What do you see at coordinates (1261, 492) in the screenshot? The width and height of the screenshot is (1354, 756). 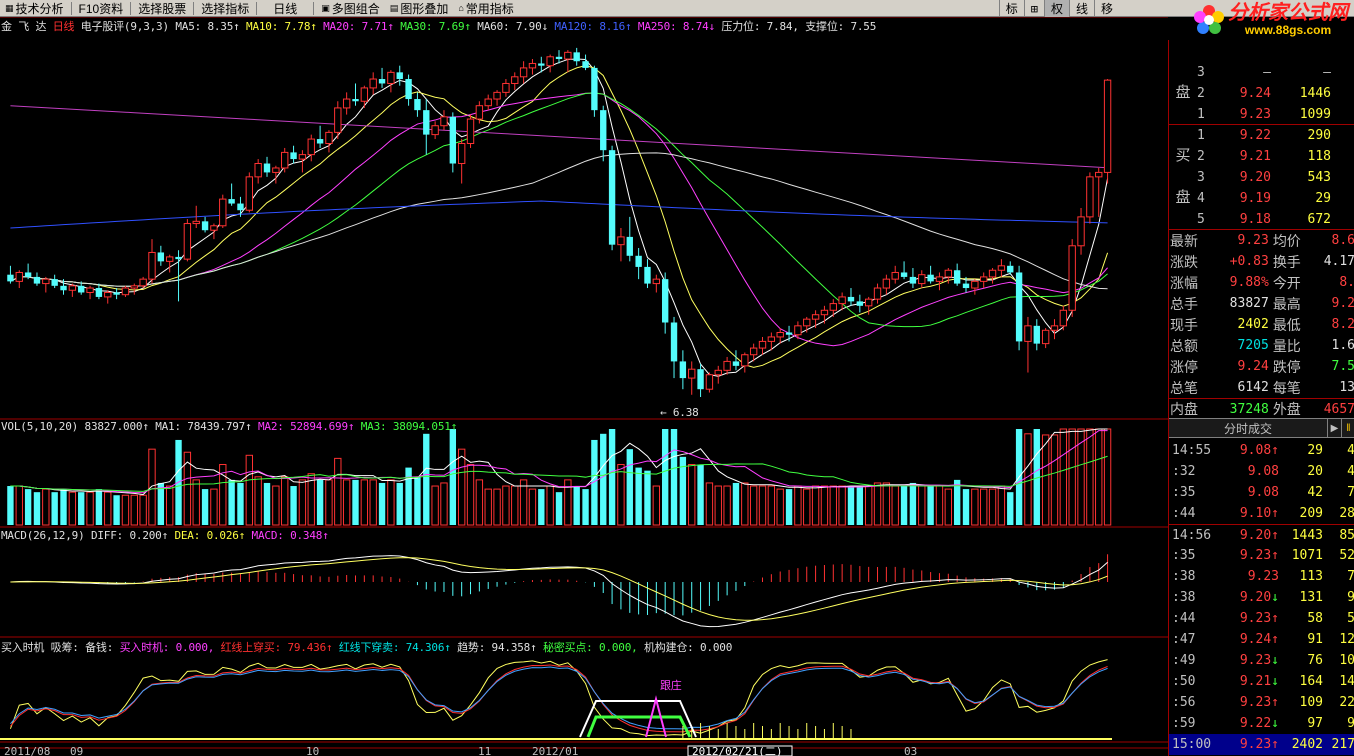 I see `tick-row: :35 9.08 42 7` at bounding box center [1261, 492].